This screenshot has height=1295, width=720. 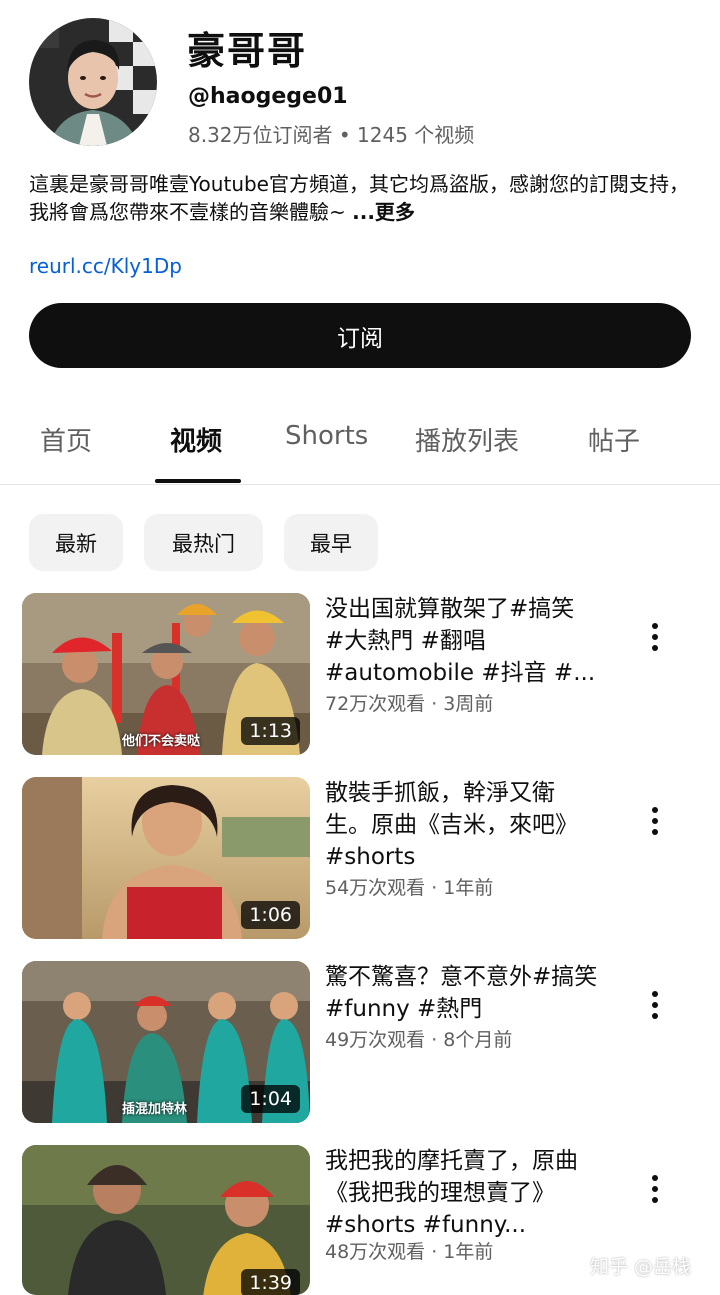 I want to click on video-duration: 1:04, so click(x=270, y=1099).